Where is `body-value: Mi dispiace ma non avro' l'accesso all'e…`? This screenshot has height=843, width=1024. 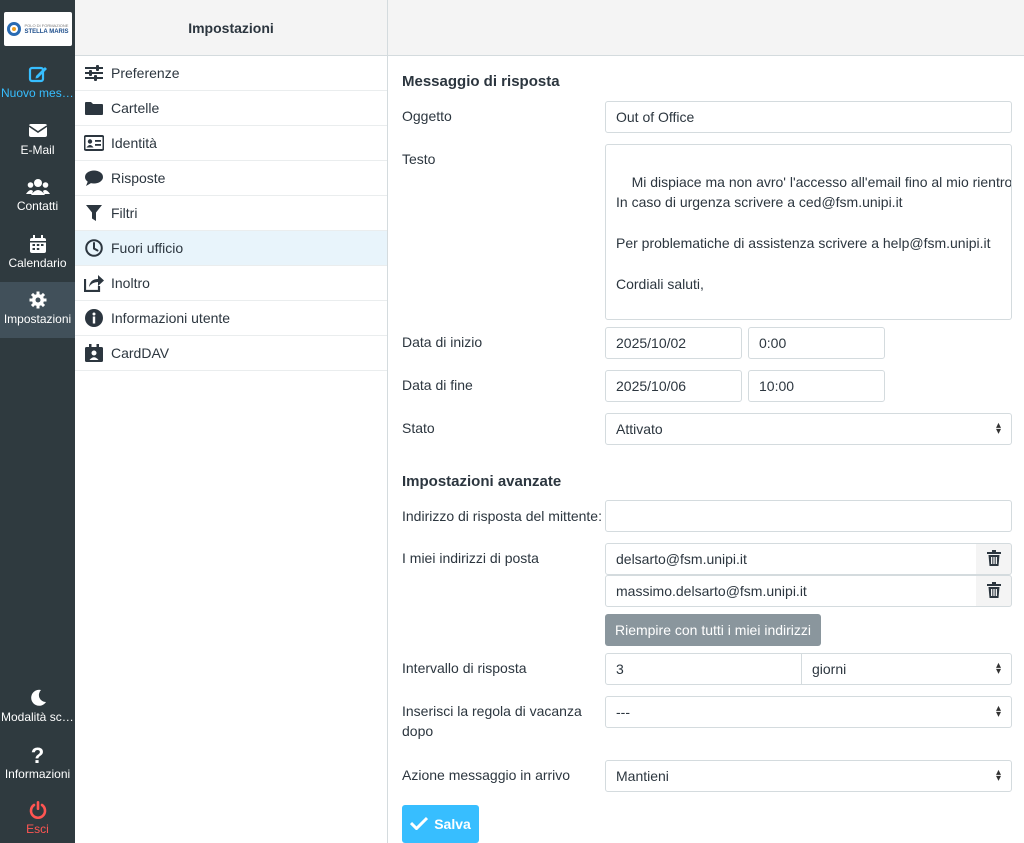 body-value: Mi dispiace ma non avro' l'accesso all'e… is located at coordinates (814, 246).